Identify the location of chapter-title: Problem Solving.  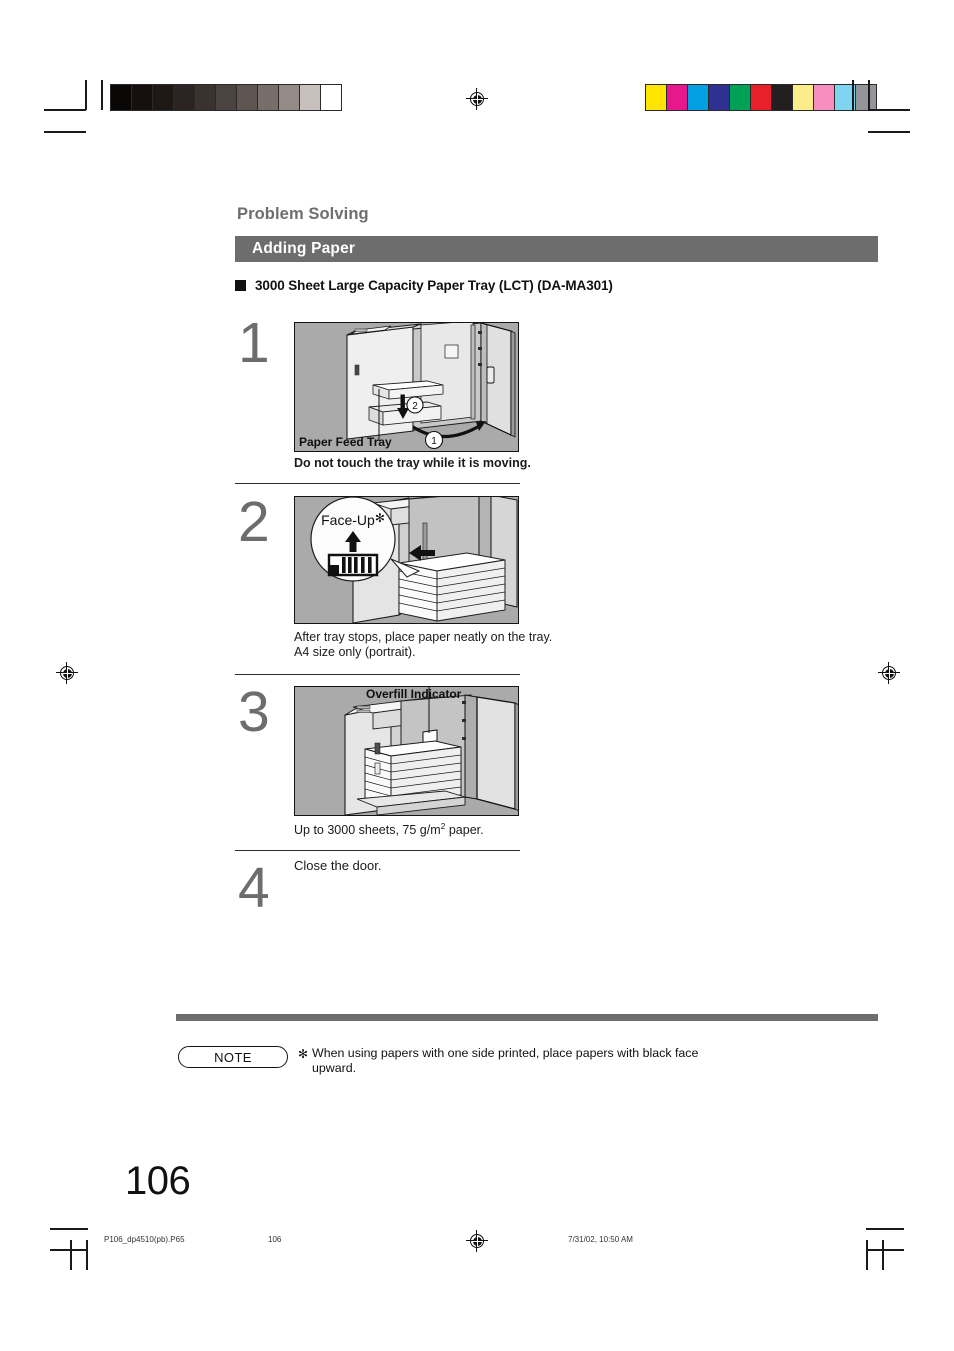
(303, 214).